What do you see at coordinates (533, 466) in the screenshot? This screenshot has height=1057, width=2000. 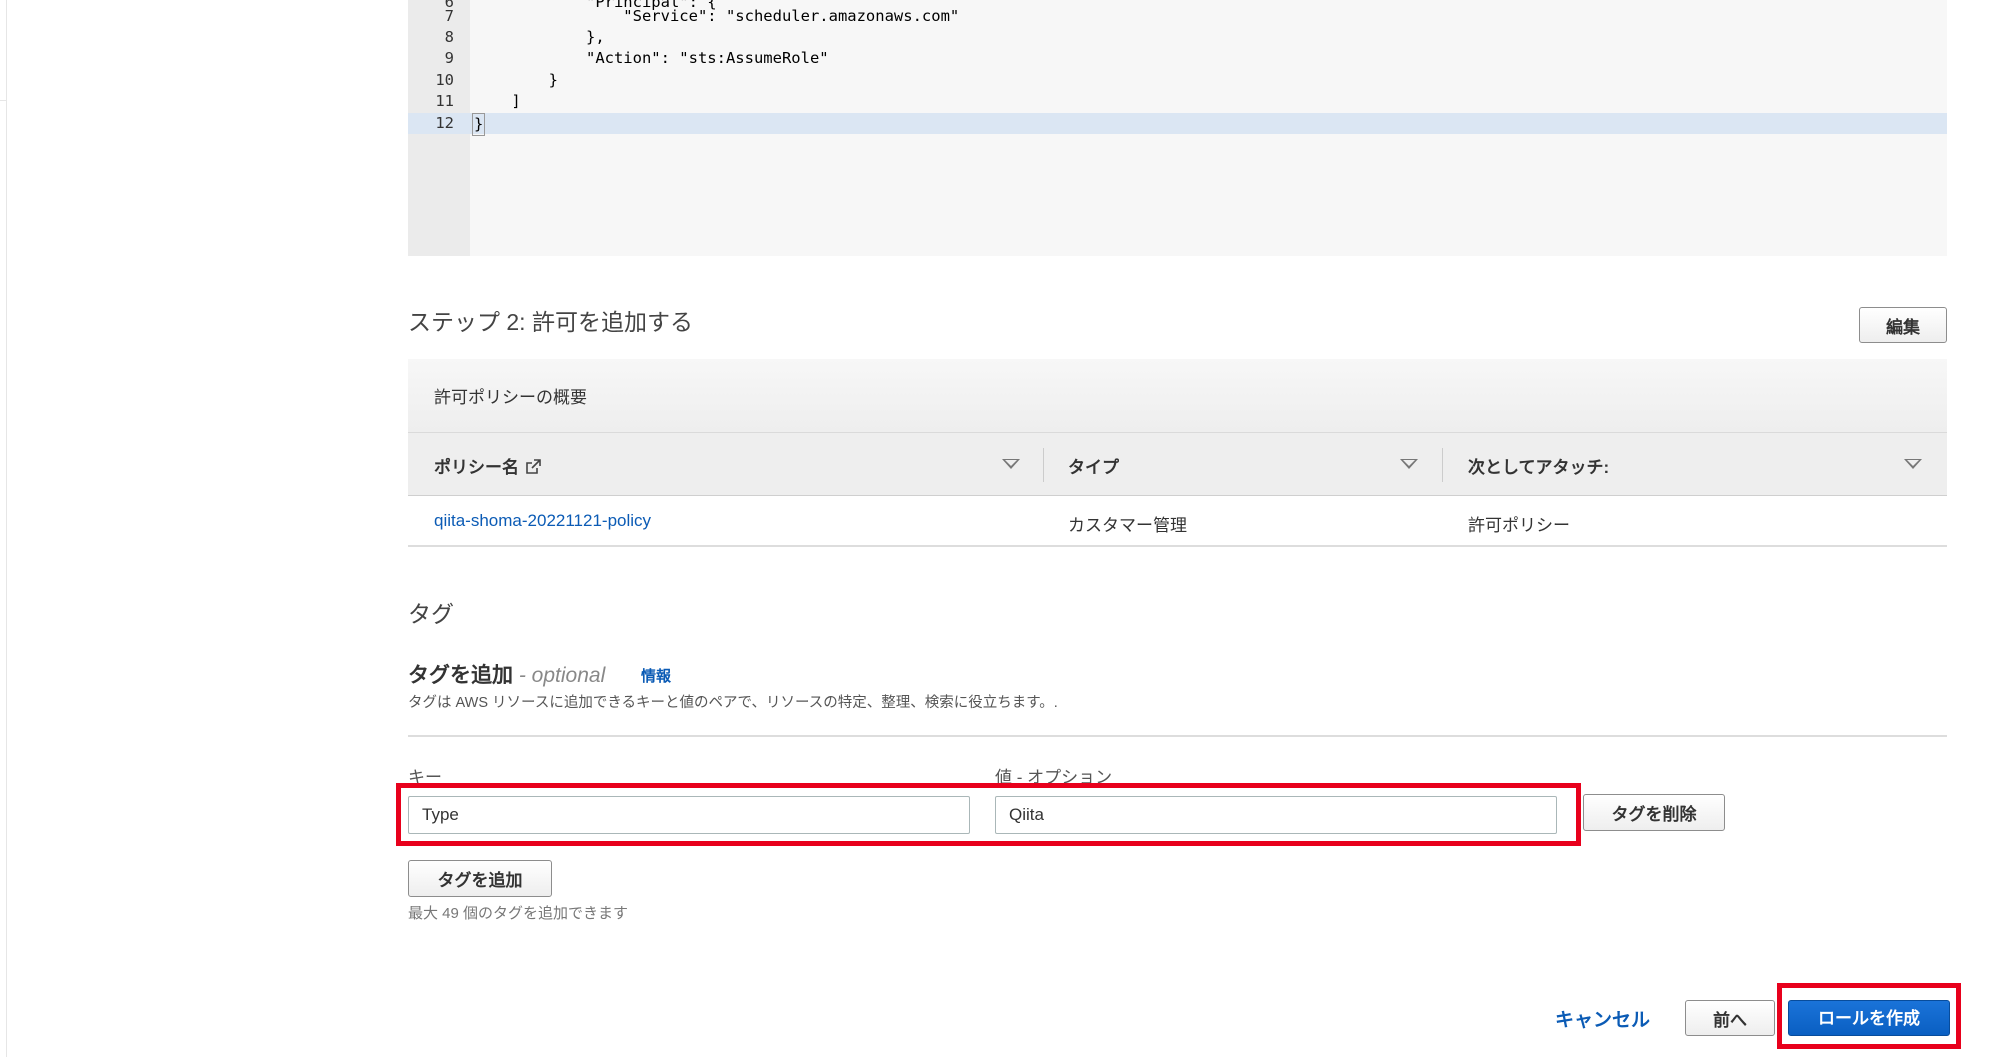 I see `external-link-icon` at bounding box center [533, 466].